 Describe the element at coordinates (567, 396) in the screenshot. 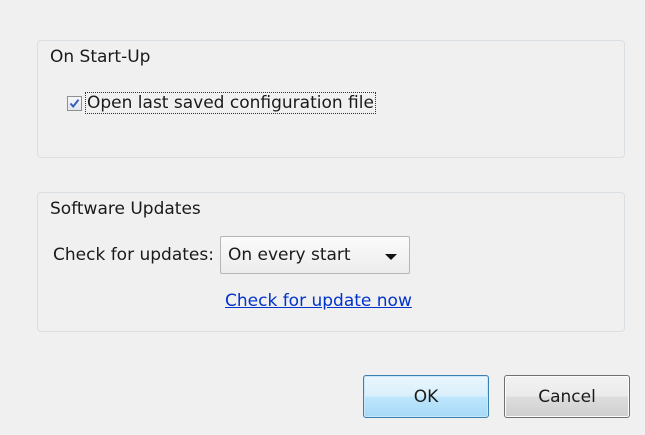

I see `cancel-button: Cancel` at that location.